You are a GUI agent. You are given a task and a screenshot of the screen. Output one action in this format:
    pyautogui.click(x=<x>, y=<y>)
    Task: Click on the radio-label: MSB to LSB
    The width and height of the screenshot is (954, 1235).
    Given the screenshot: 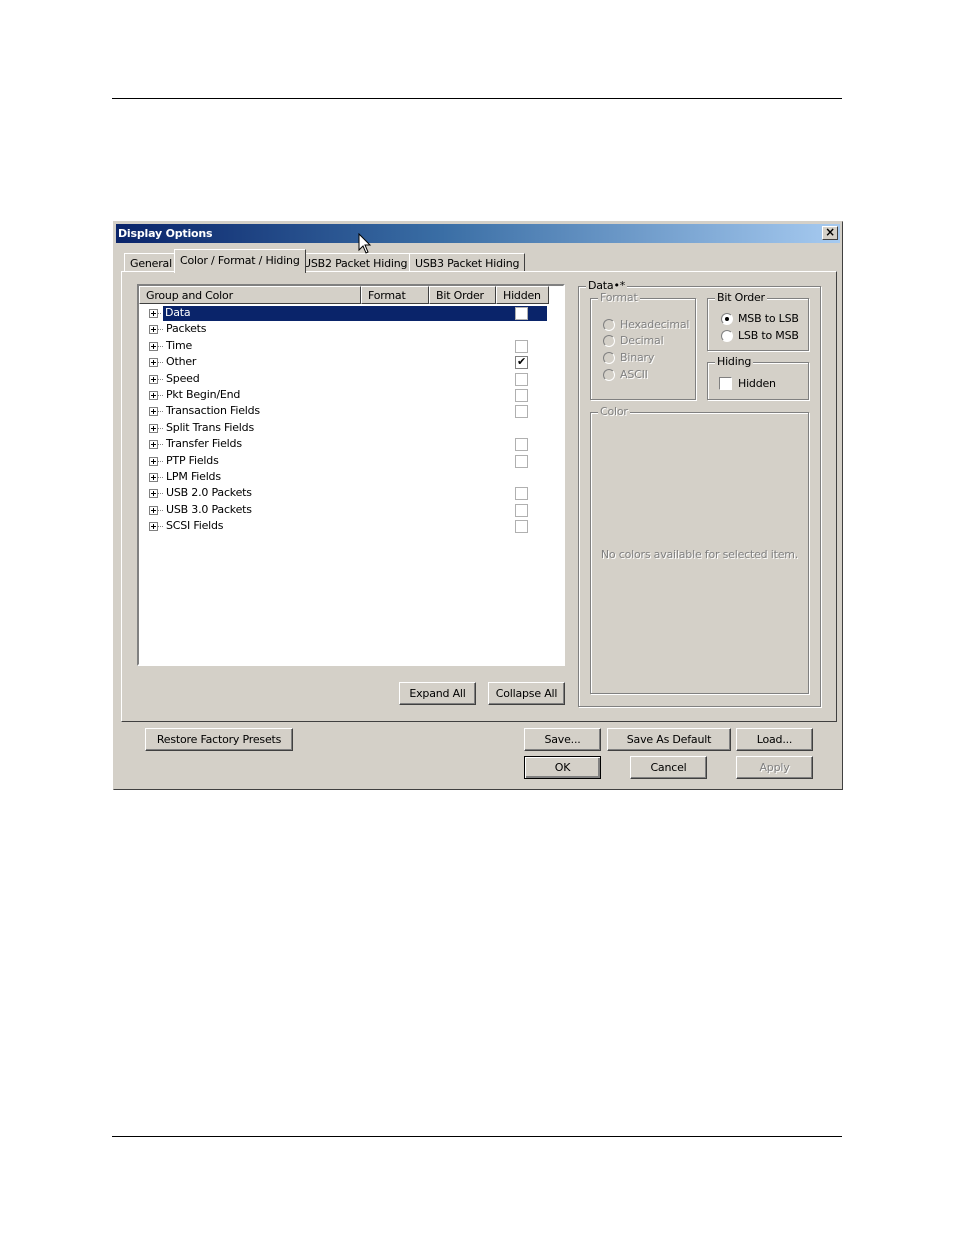 What is the action you would take?
    pyautogui.click(x=768, y=318)
    